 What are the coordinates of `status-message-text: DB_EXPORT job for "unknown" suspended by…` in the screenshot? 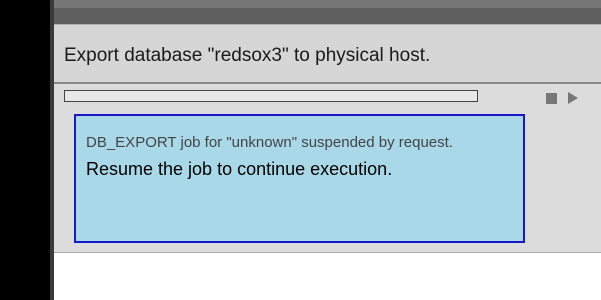 It's located at (299, 157).